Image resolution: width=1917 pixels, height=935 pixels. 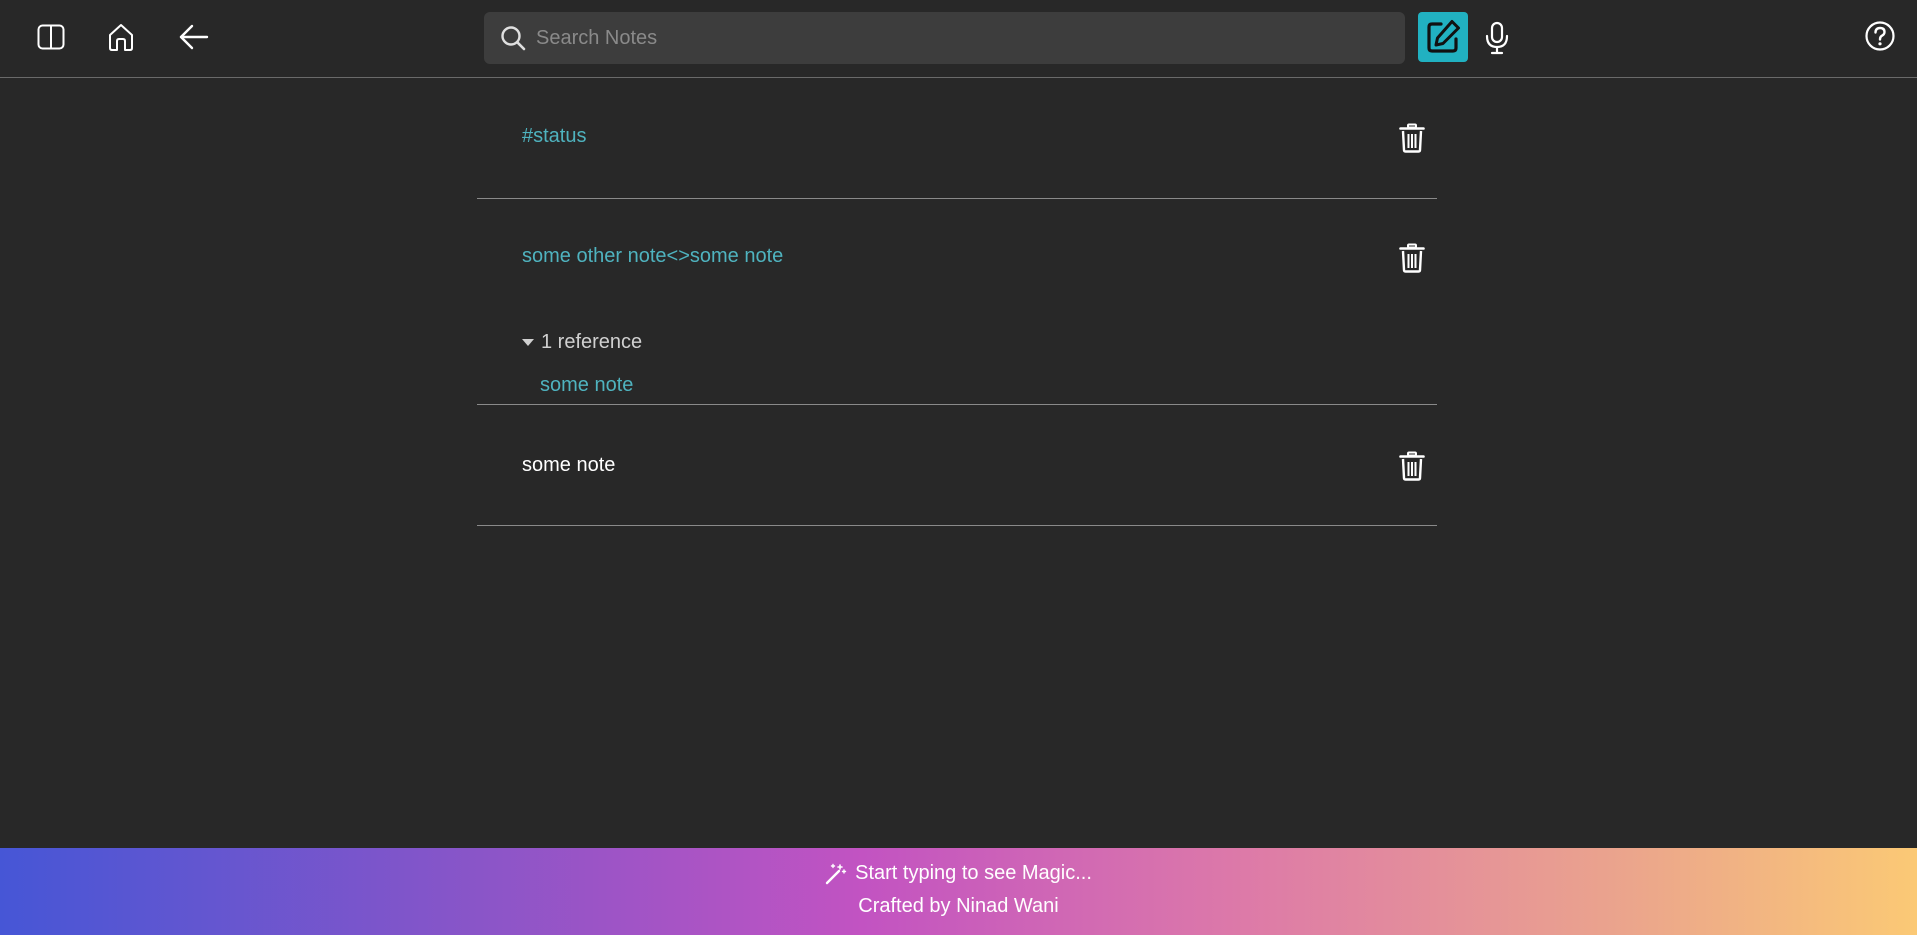 I want to click on note-title: #status, so click(x=554, y=136).